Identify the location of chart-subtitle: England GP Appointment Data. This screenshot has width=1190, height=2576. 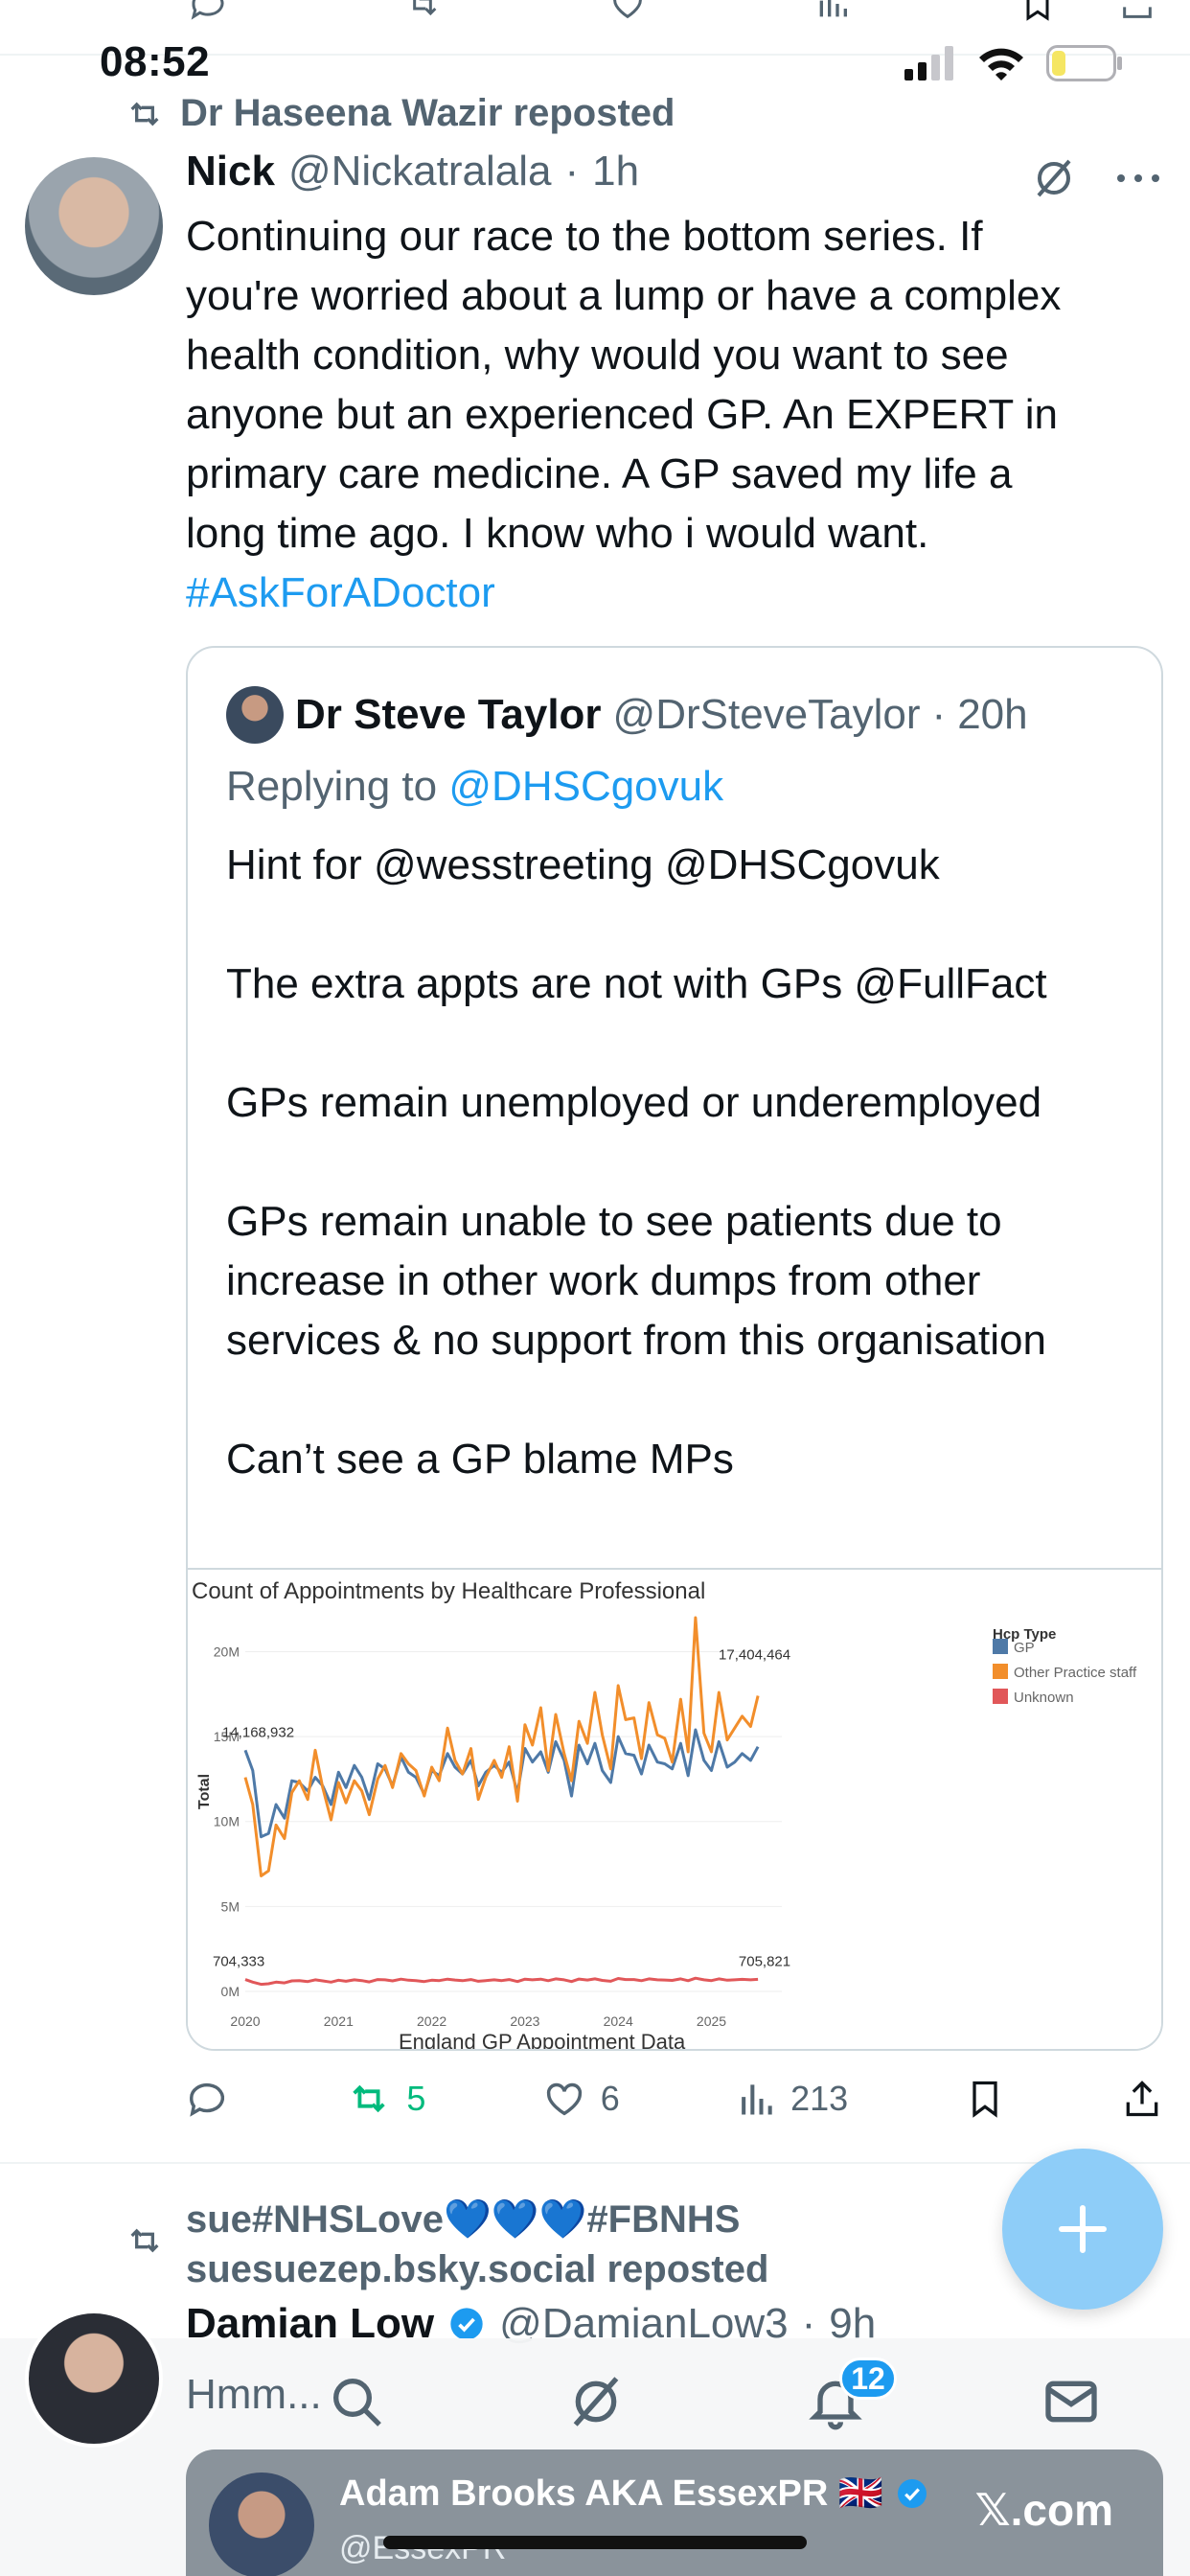
(543, 2041).